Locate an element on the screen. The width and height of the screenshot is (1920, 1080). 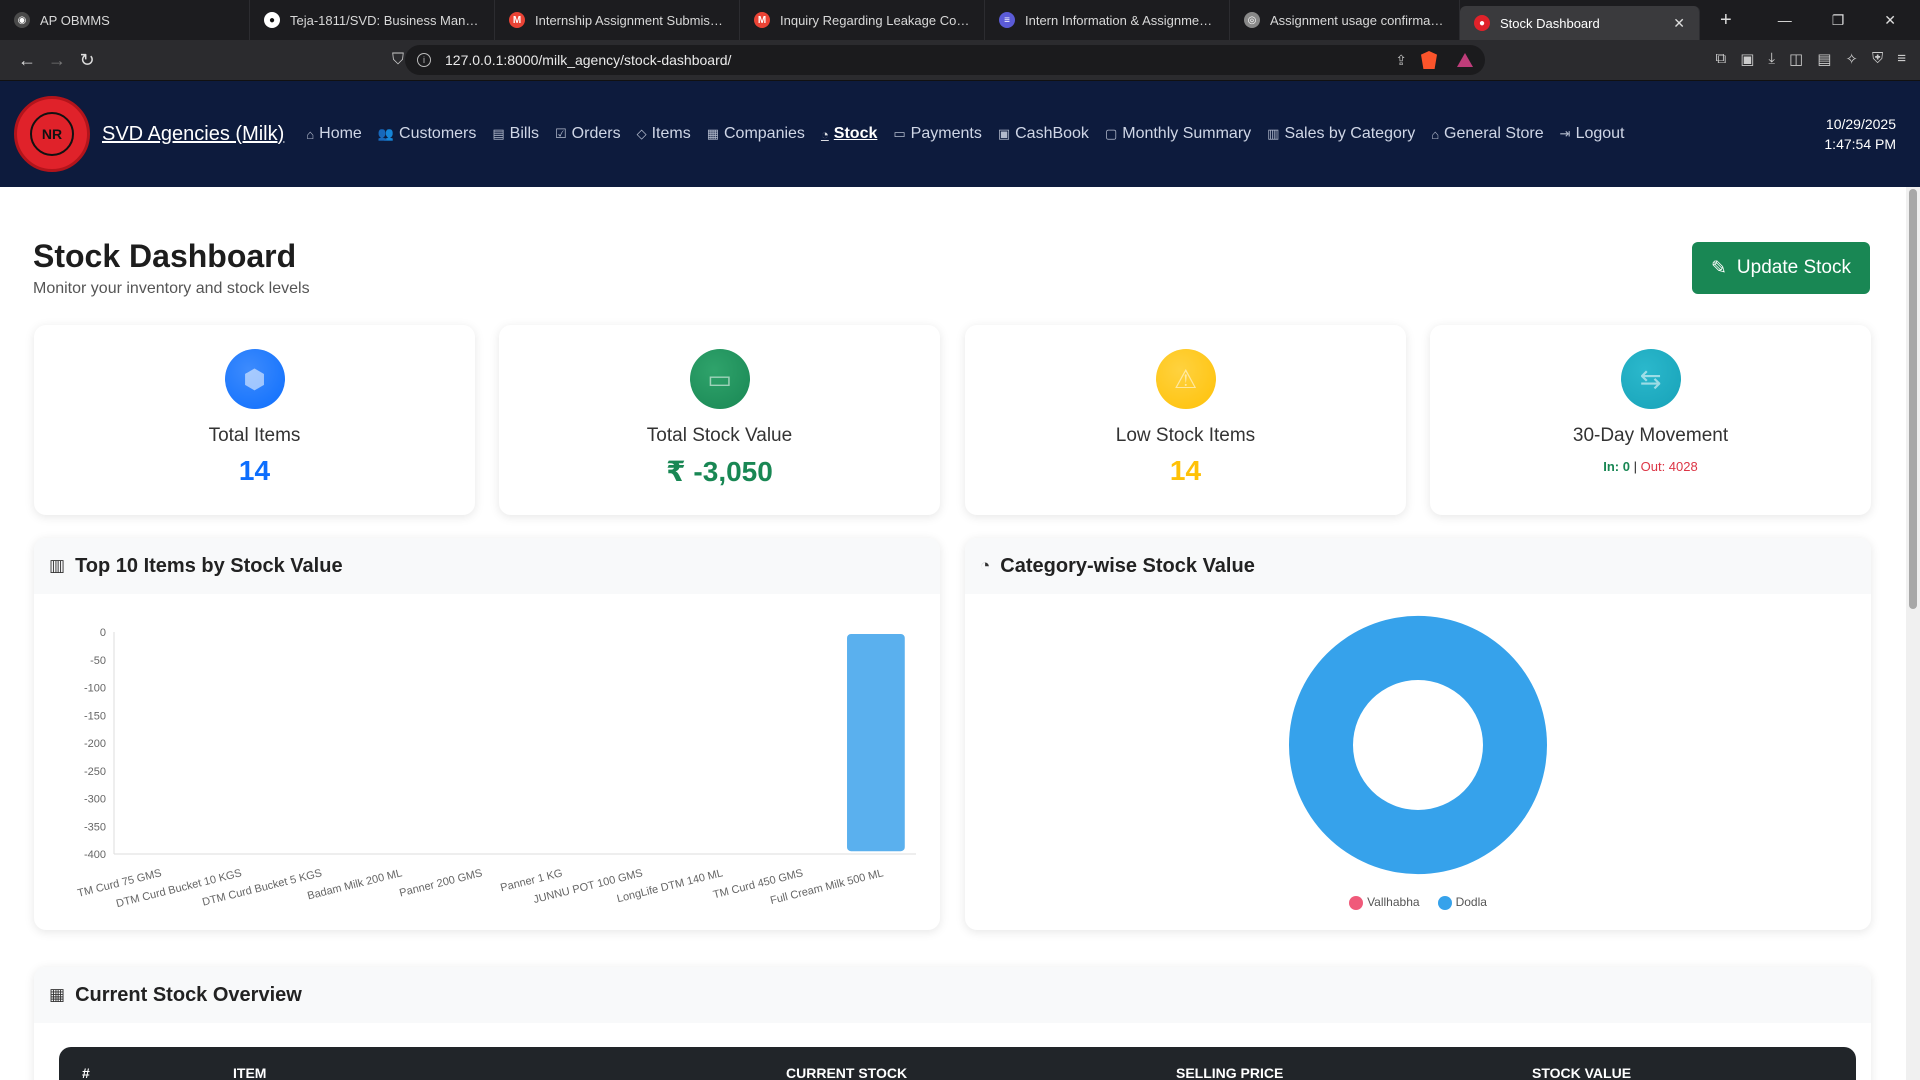
tab-favicon-icon: M is located at coordinates (762, 20).